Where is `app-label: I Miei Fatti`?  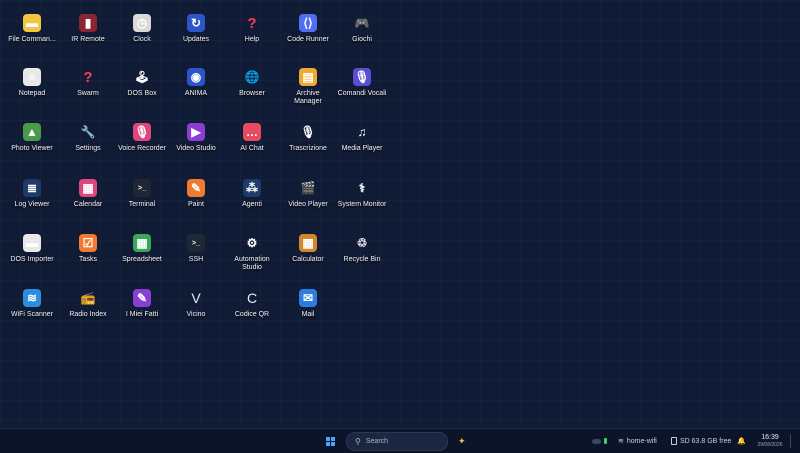
app-label: I Miei Fatti is located at coordinates (142, 314).